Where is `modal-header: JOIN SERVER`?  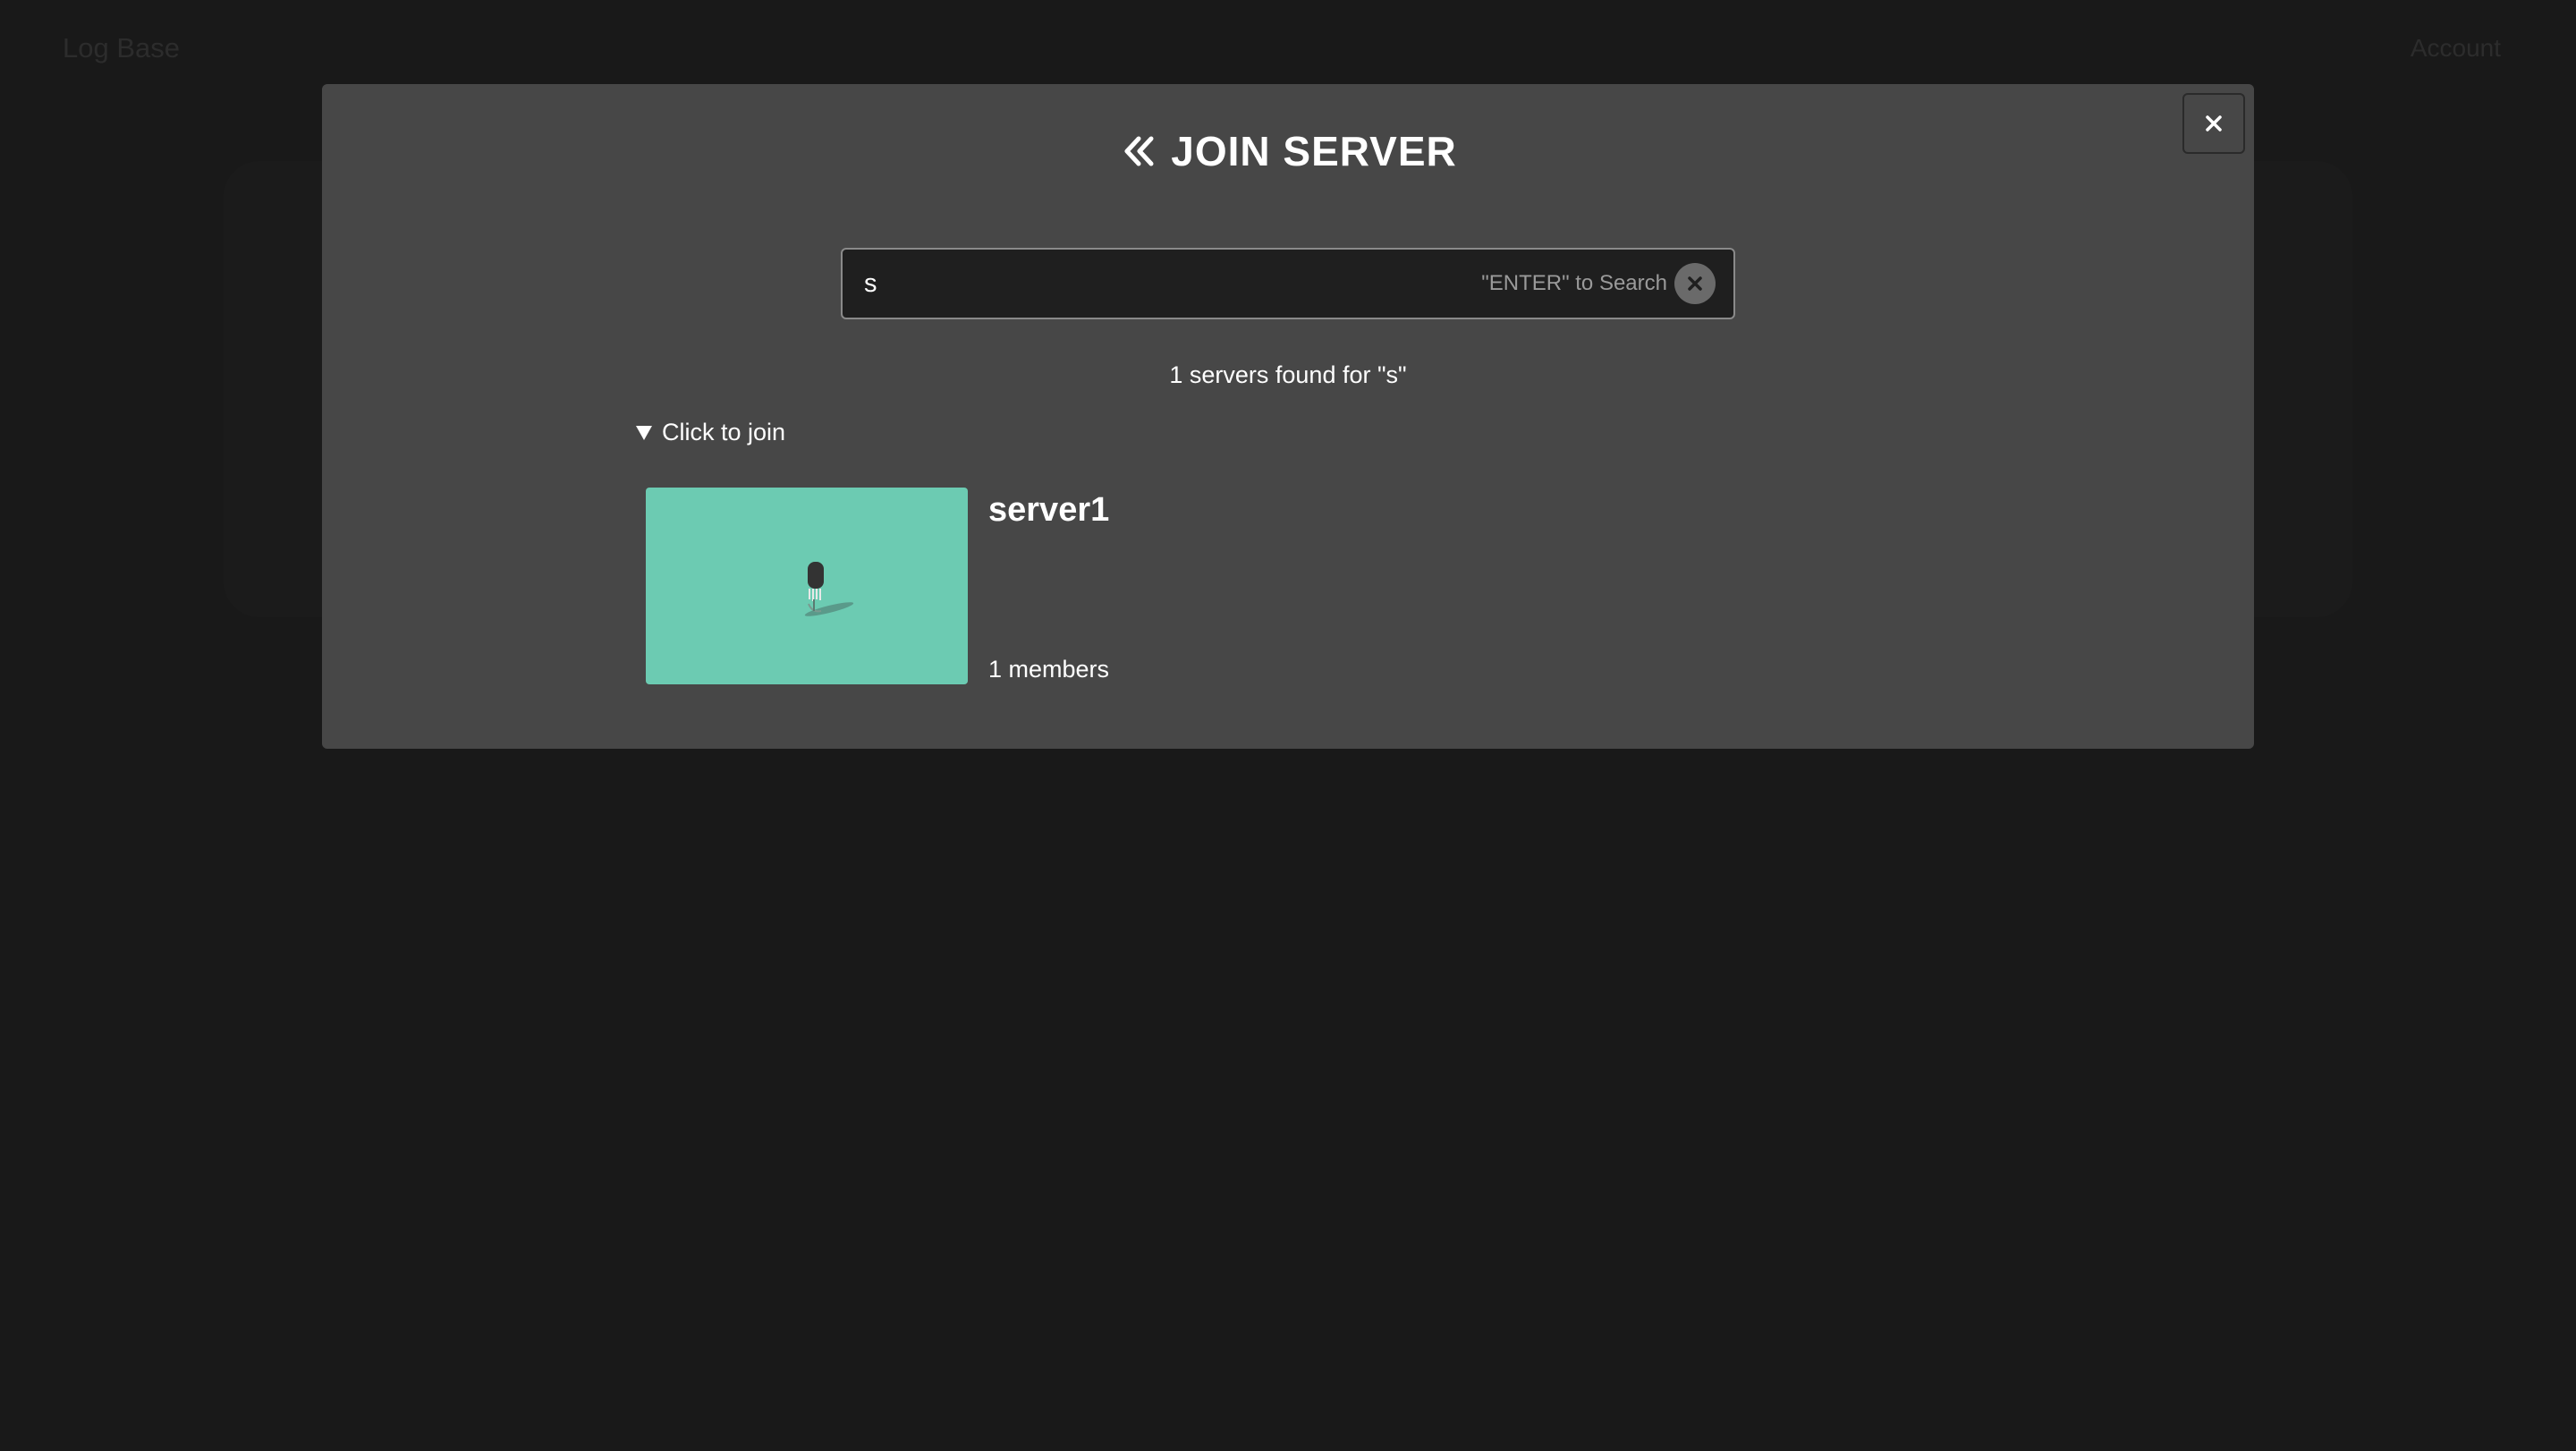 modal-header: JOIN SERVER is located at coordinates (1288, 151).